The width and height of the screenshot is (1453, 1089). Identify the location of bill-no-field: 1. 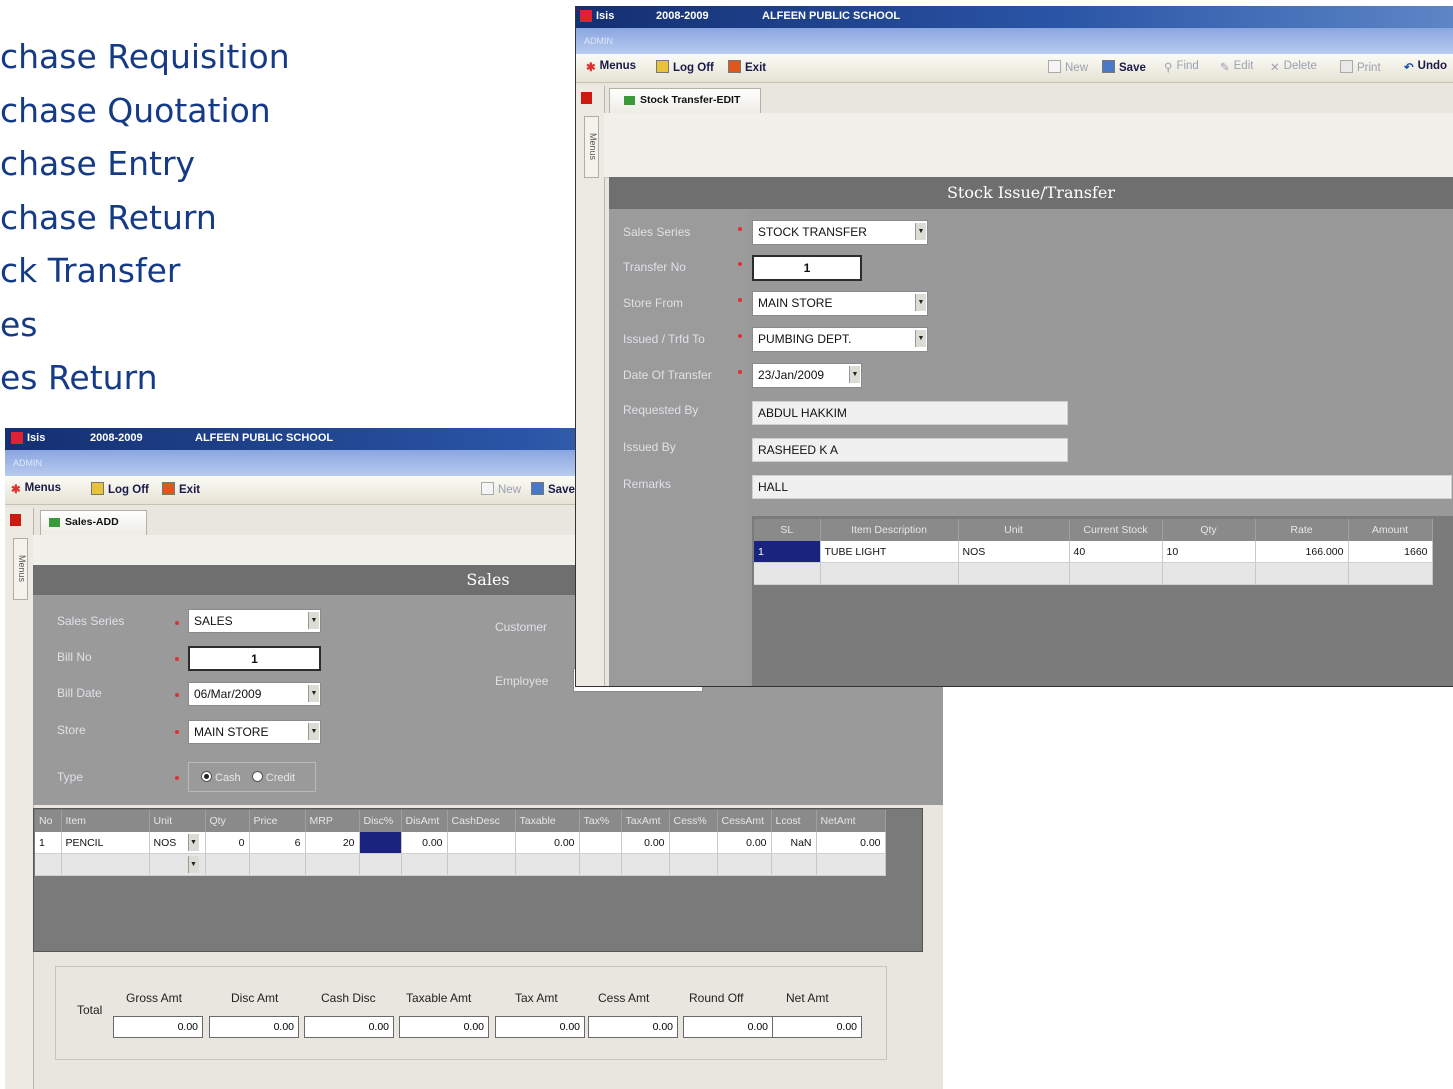
(254, 658).